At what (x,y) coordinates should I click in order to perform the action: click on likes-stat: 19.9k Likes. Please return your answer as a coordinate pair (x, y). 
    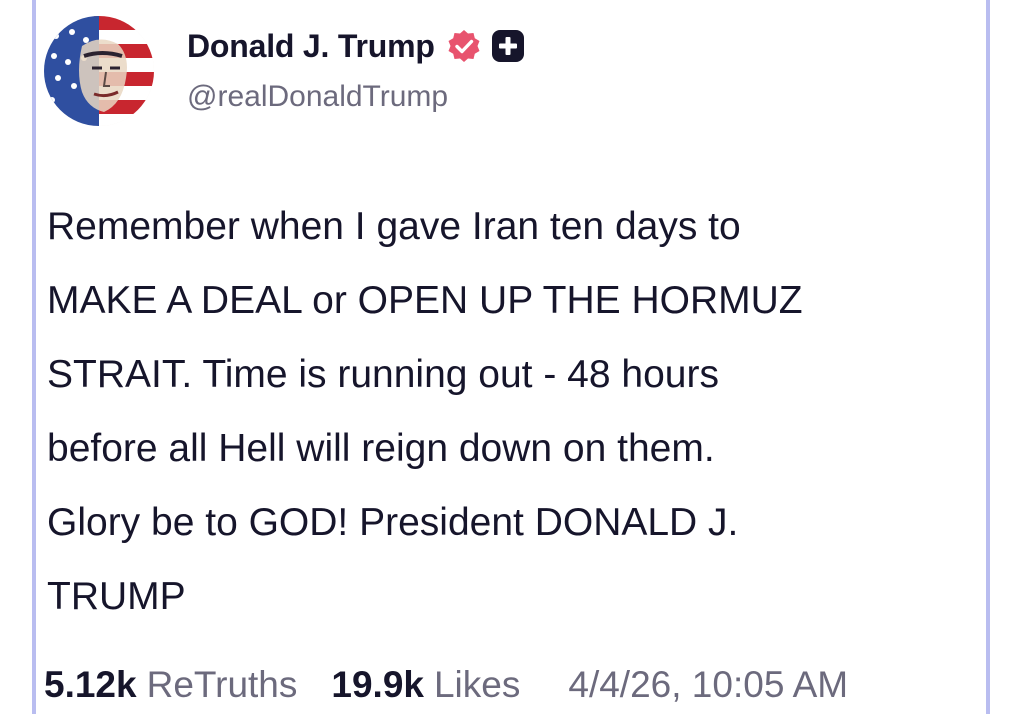
    Looking at the image, I should click on (425, 685).